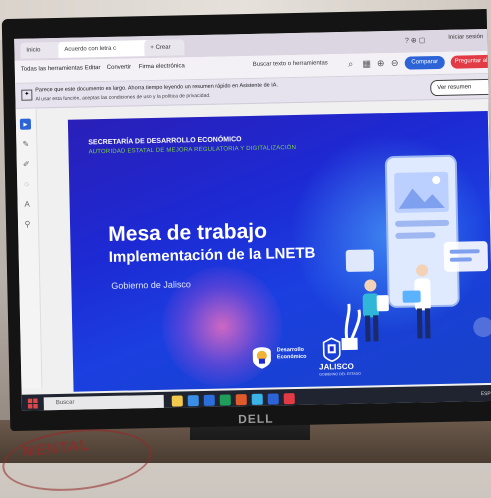  What do you see at coordinates (411, 296) in the screenshot?
I see `laptop-icon` at bounding box center [411, 296].